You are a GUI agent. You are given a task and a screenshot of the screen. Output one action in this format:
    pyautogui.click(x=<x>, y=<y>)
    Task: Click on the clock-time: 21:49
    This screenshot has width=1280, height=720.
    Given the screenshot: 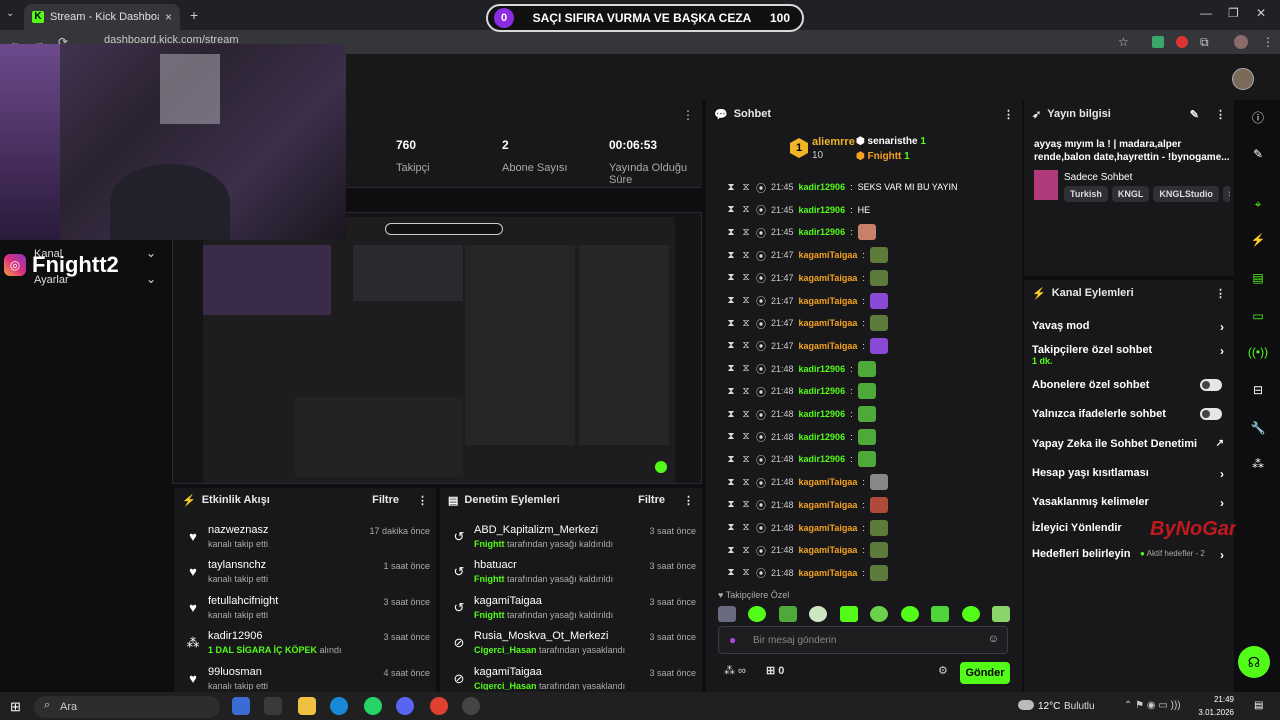 What is the action you would take?
    pyautogui.click(x=1221, y=699)
    